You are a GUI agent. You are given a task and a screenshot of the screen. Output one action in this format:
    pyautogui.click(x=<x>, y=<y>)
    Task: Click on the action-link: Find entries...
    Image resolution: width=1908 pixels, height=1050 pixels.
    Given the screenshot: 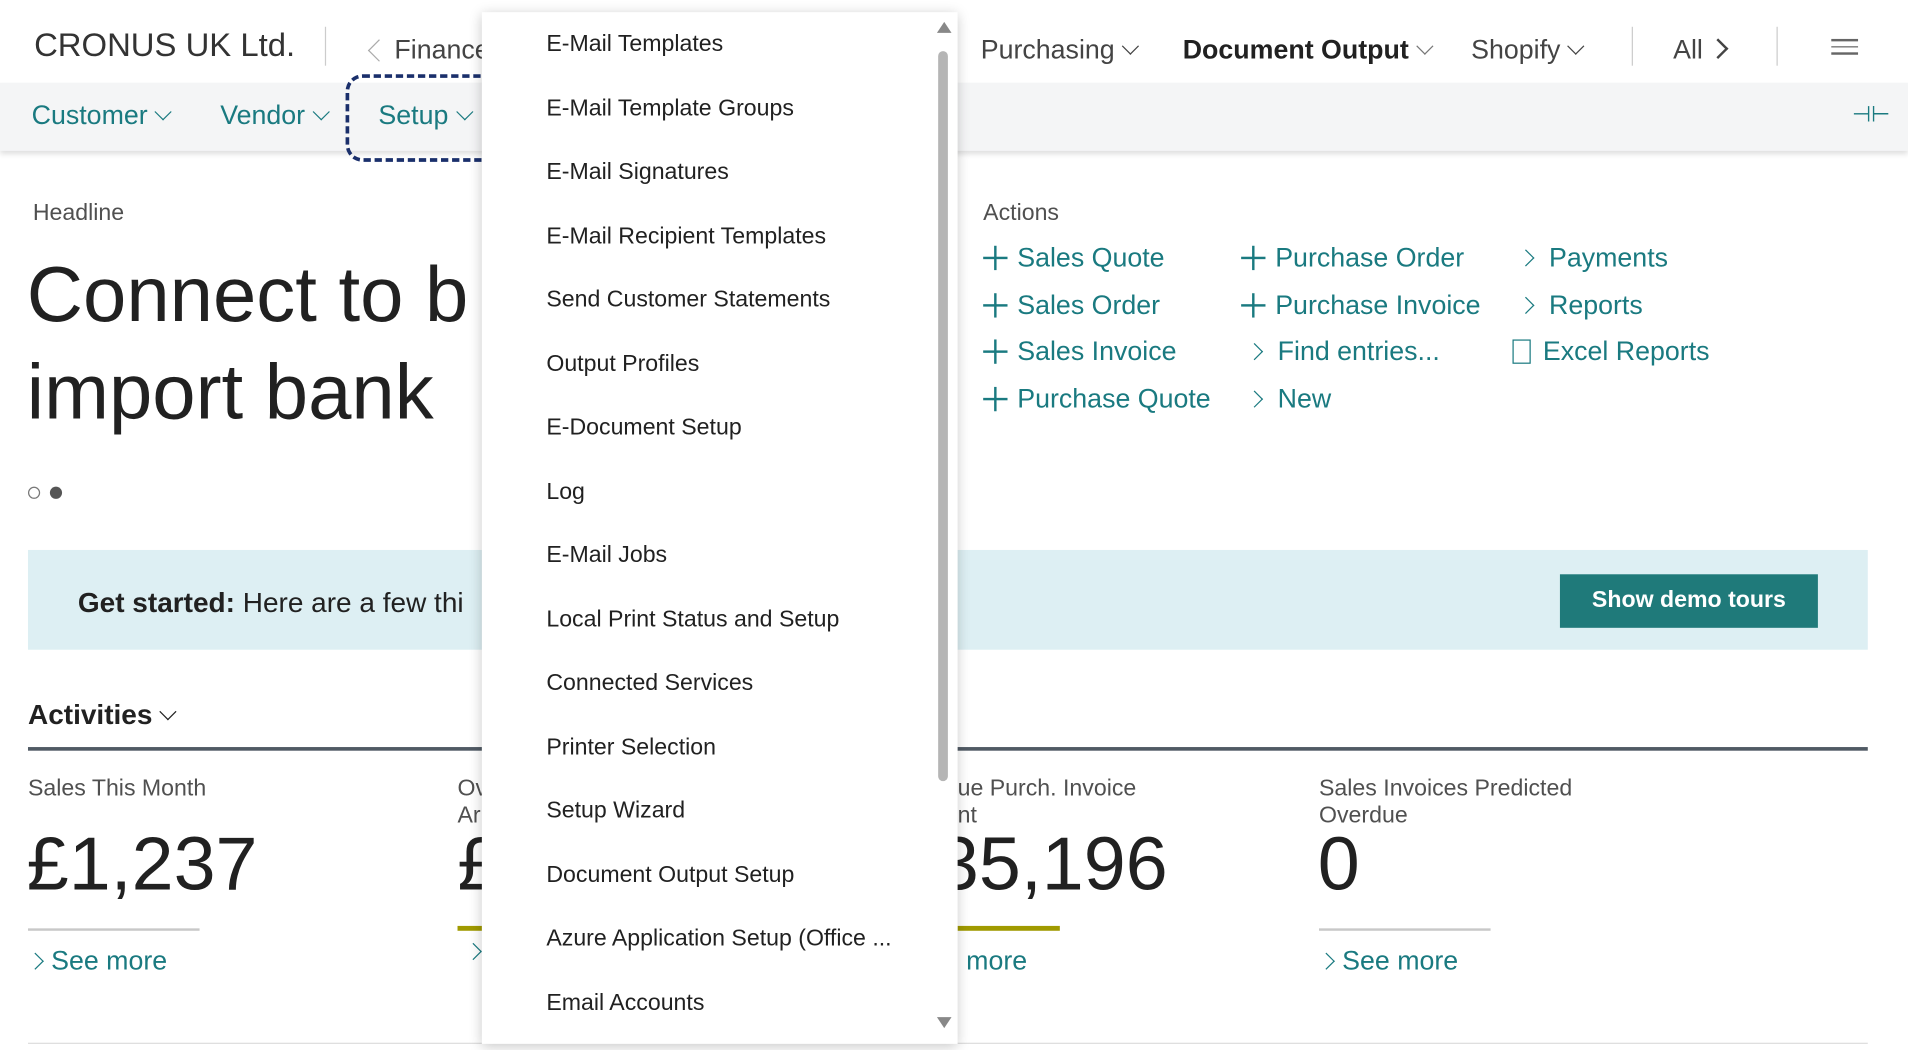 What is the action you would take?
    pyautogui.click(x=1340, y=352)
    